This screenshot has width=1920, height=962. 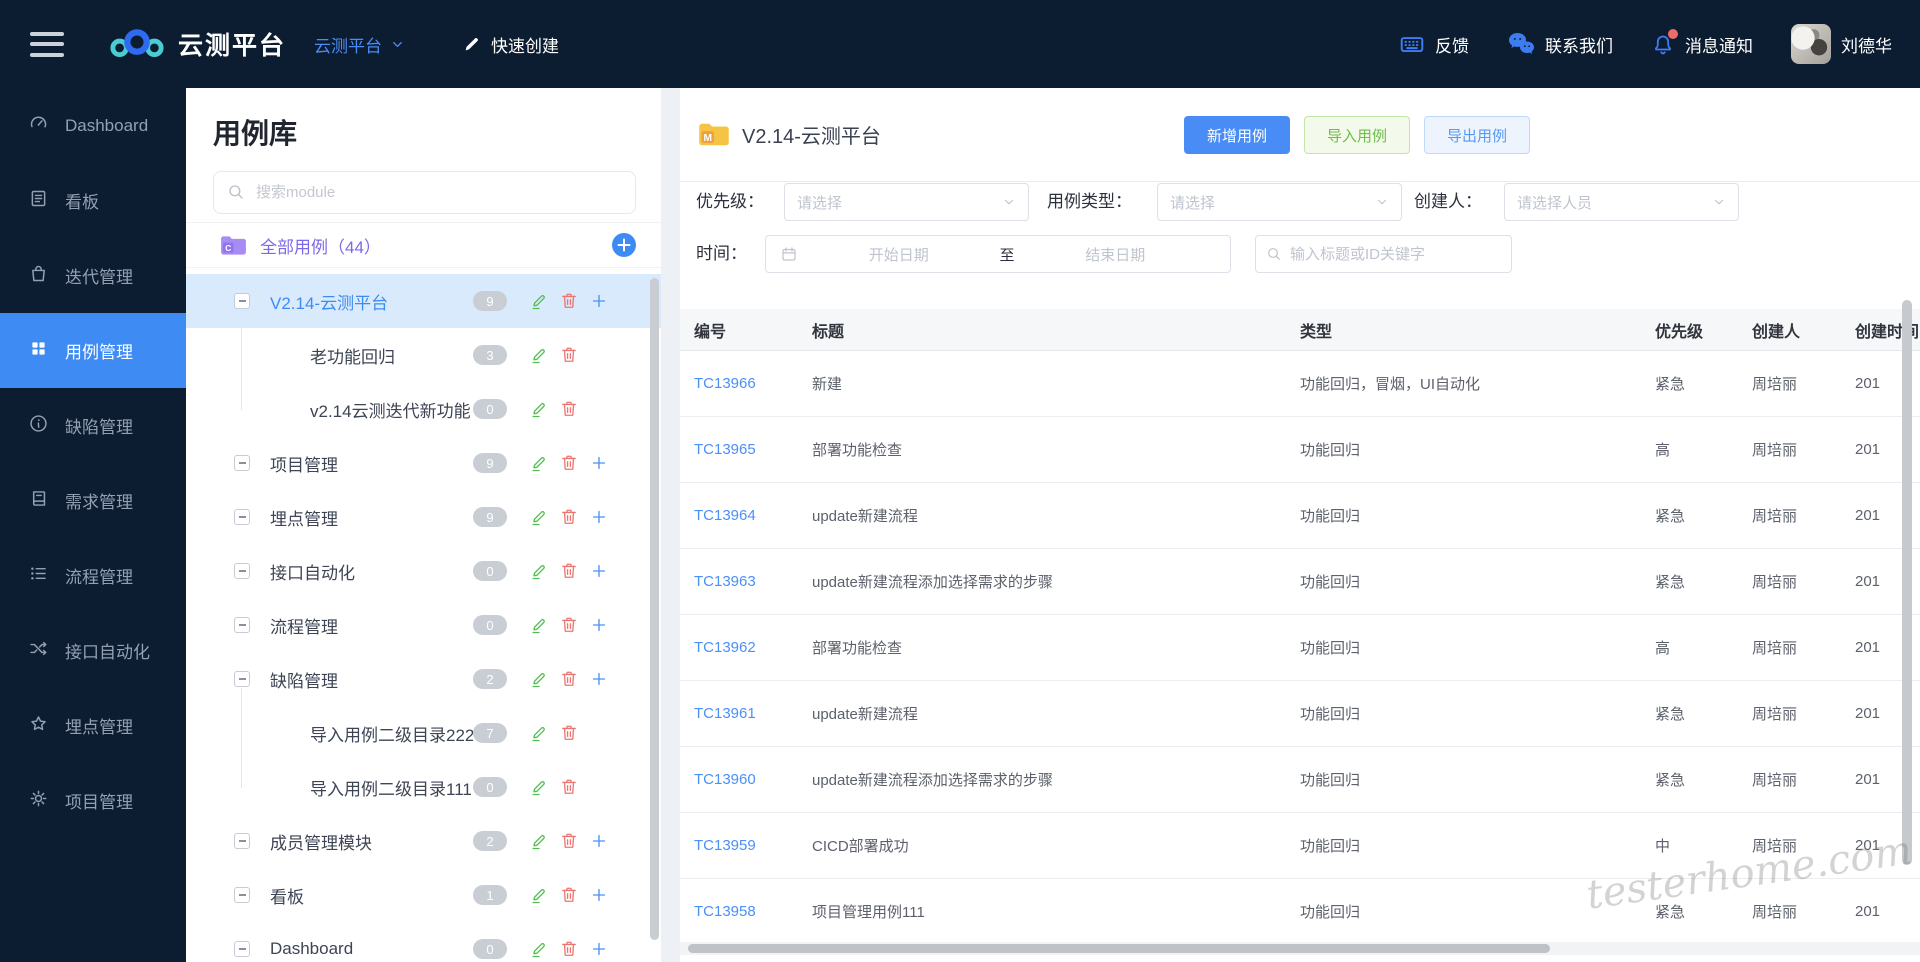 I want to click on tree-node: 导入用例二级目录222 7, so click(x=423, y=733).